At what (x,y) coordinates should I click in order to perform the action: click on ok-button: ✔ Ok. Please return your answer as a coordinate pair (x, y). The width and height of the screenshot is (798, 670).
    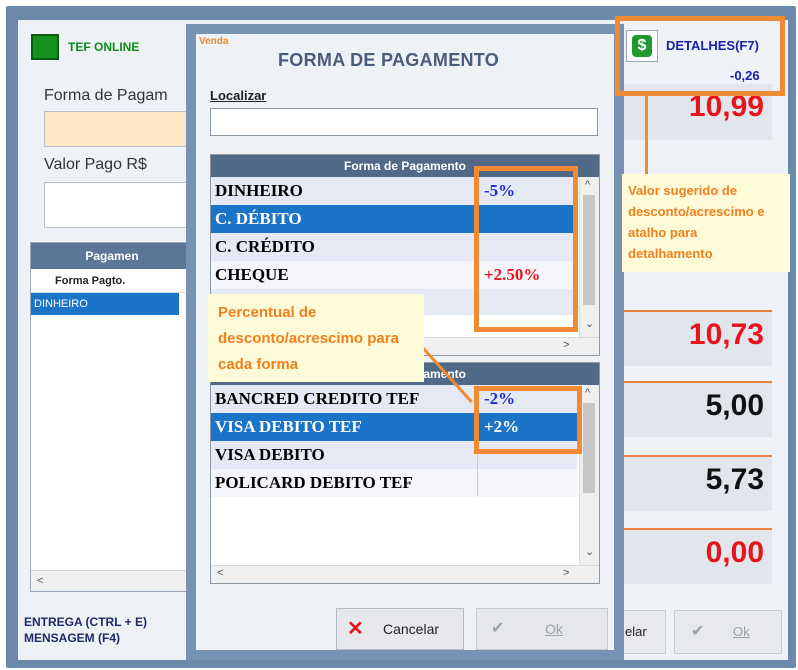
    Looking at the image, I should click on (542, 629).